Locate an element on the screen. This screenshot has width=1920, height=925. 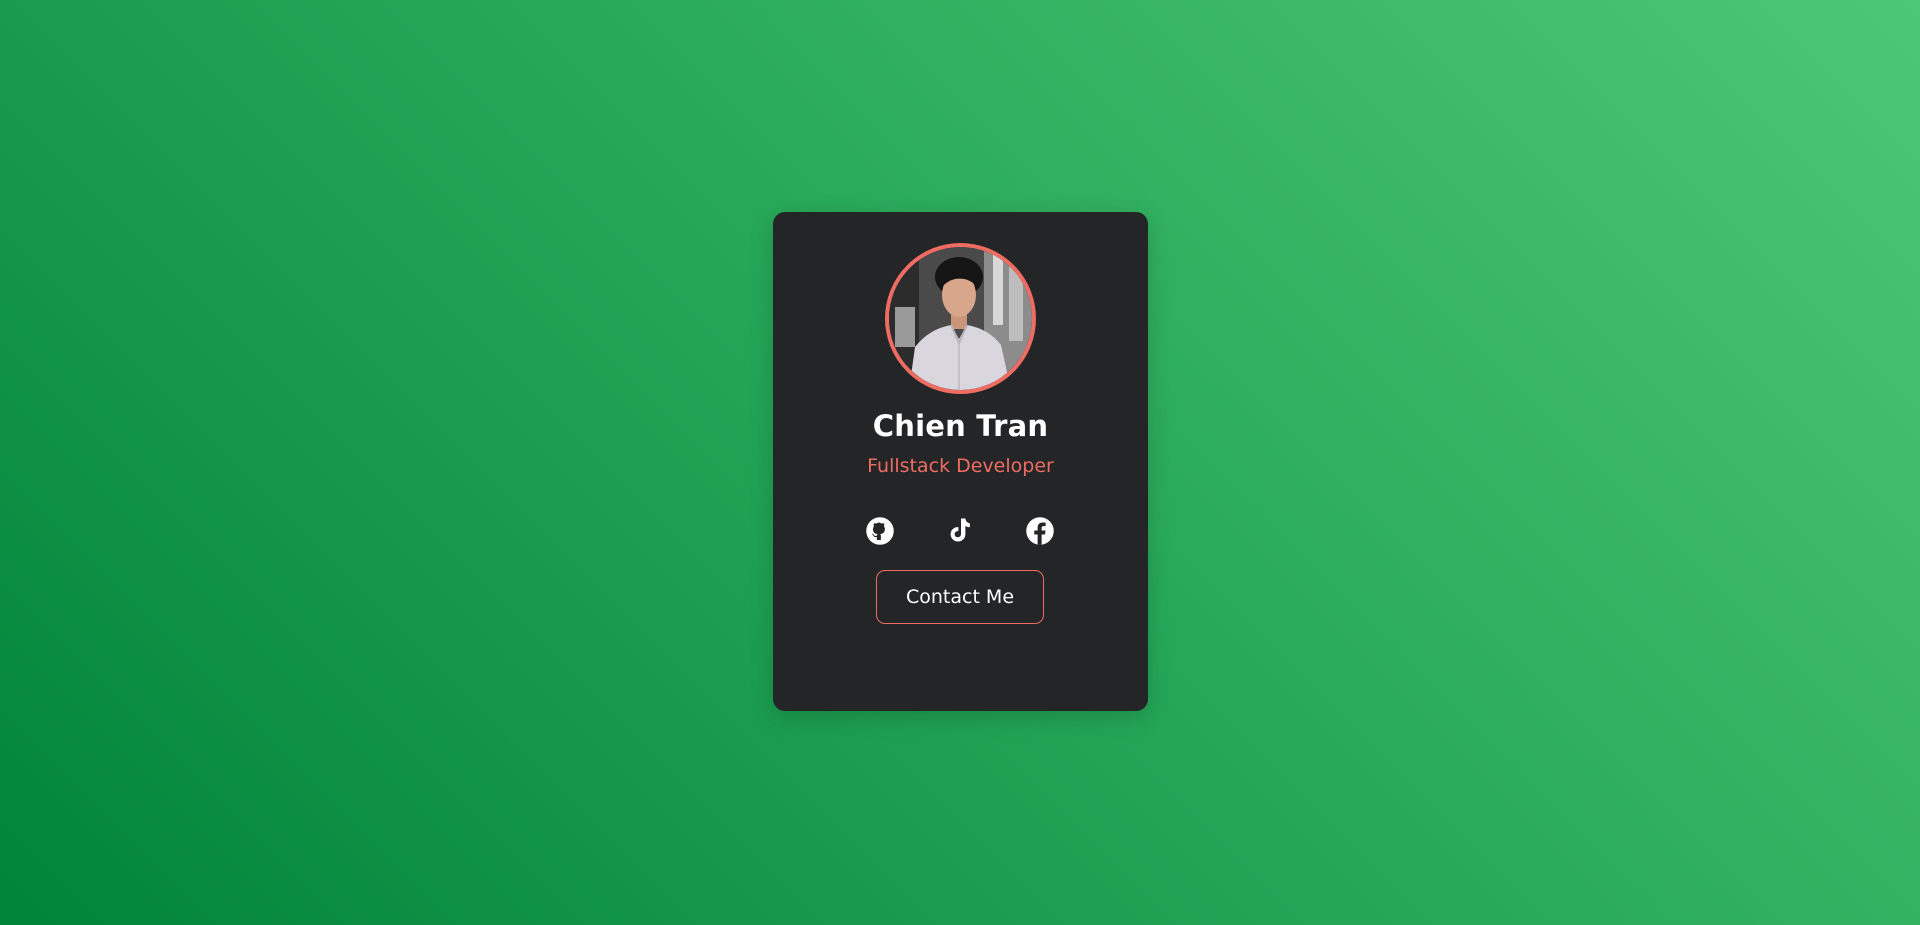
avatar is located at coordinates (960, 318).